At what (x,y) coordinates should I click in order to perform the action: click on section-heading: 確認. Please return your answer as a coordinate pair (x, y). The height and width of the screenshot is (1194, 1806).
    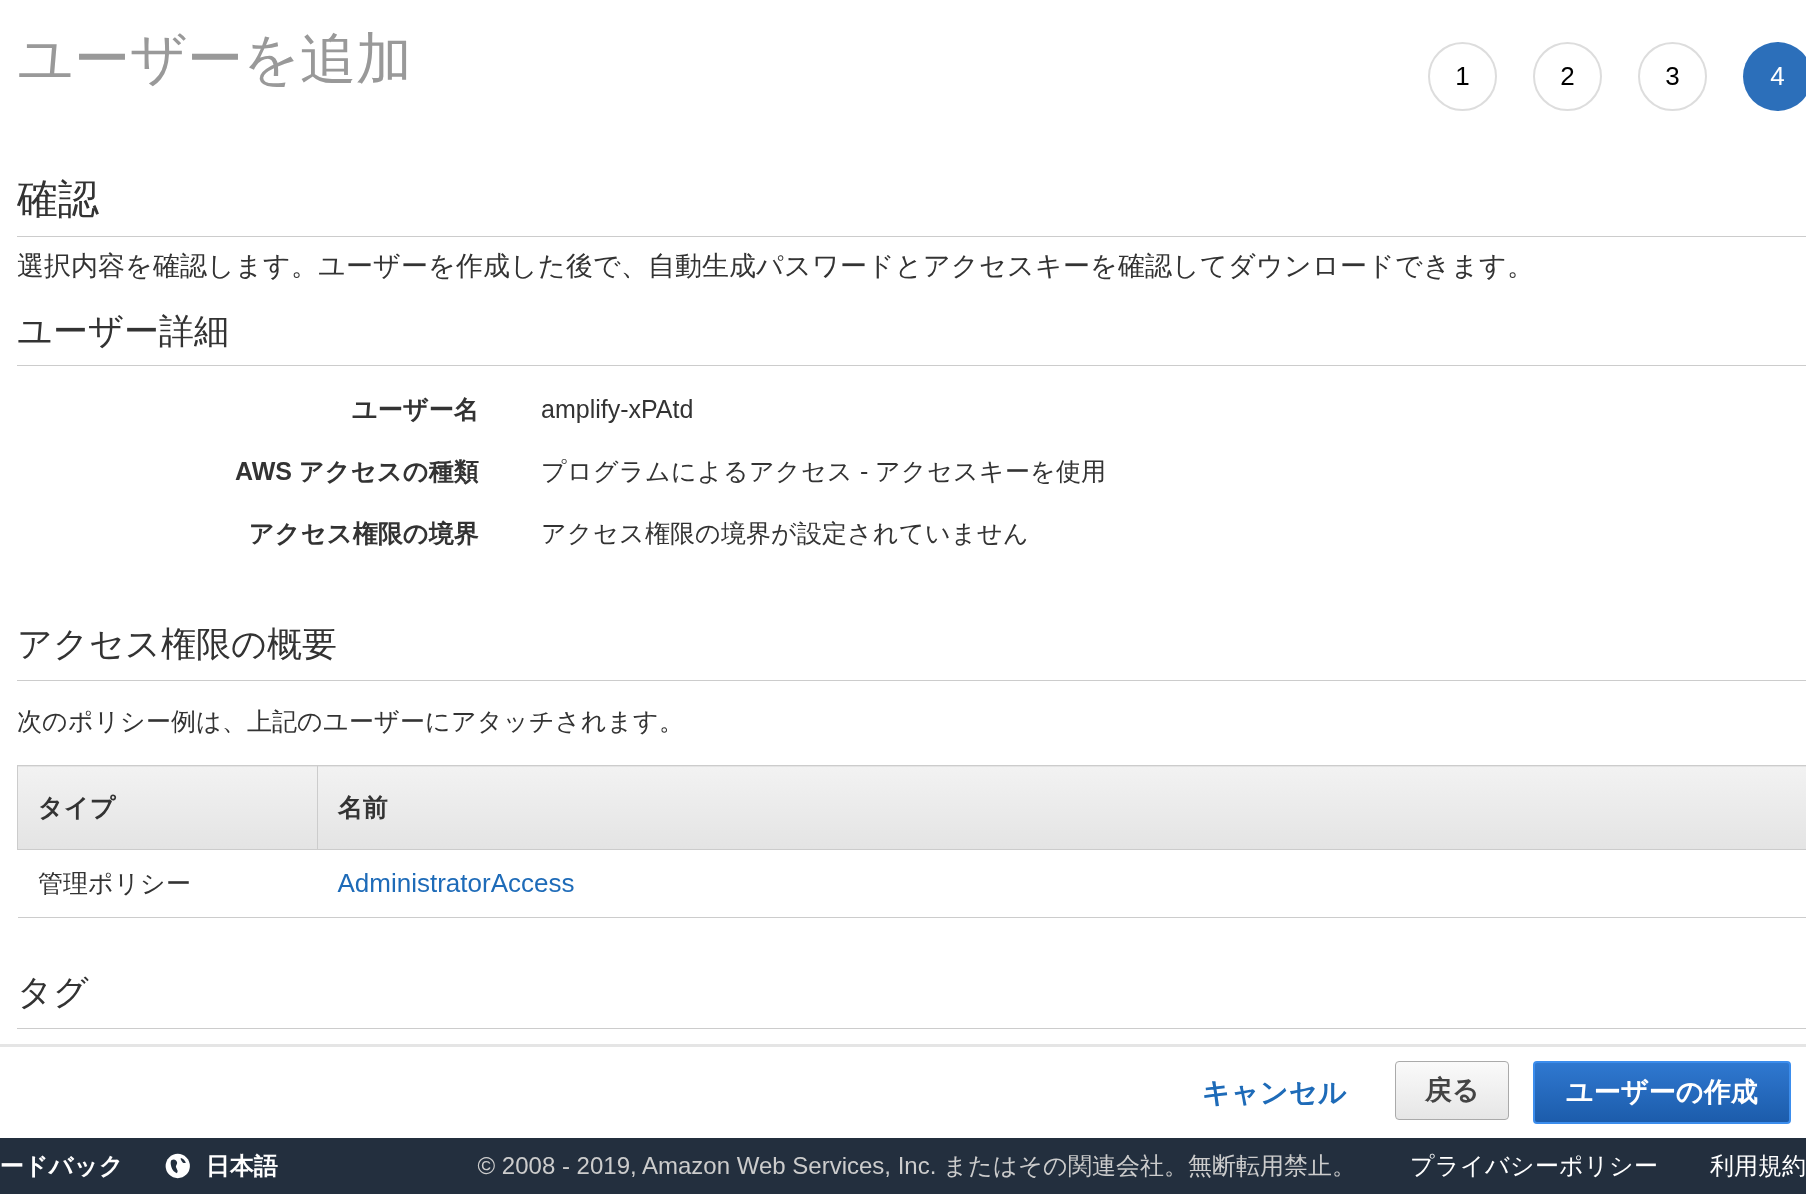
    Looking at the image, I should click on (58, 199).